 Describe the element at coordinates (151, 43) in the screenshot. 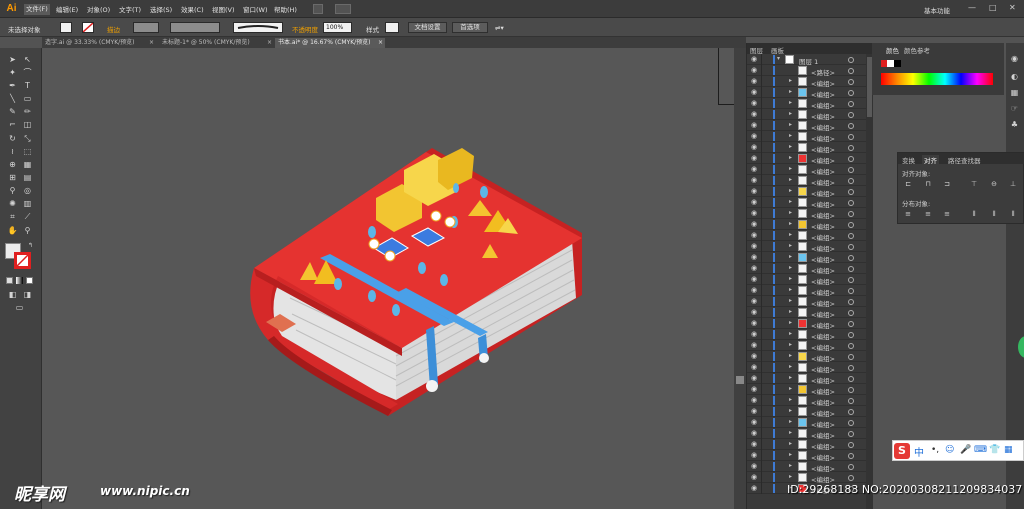

I see `close-tab-icon: ×` at that location.